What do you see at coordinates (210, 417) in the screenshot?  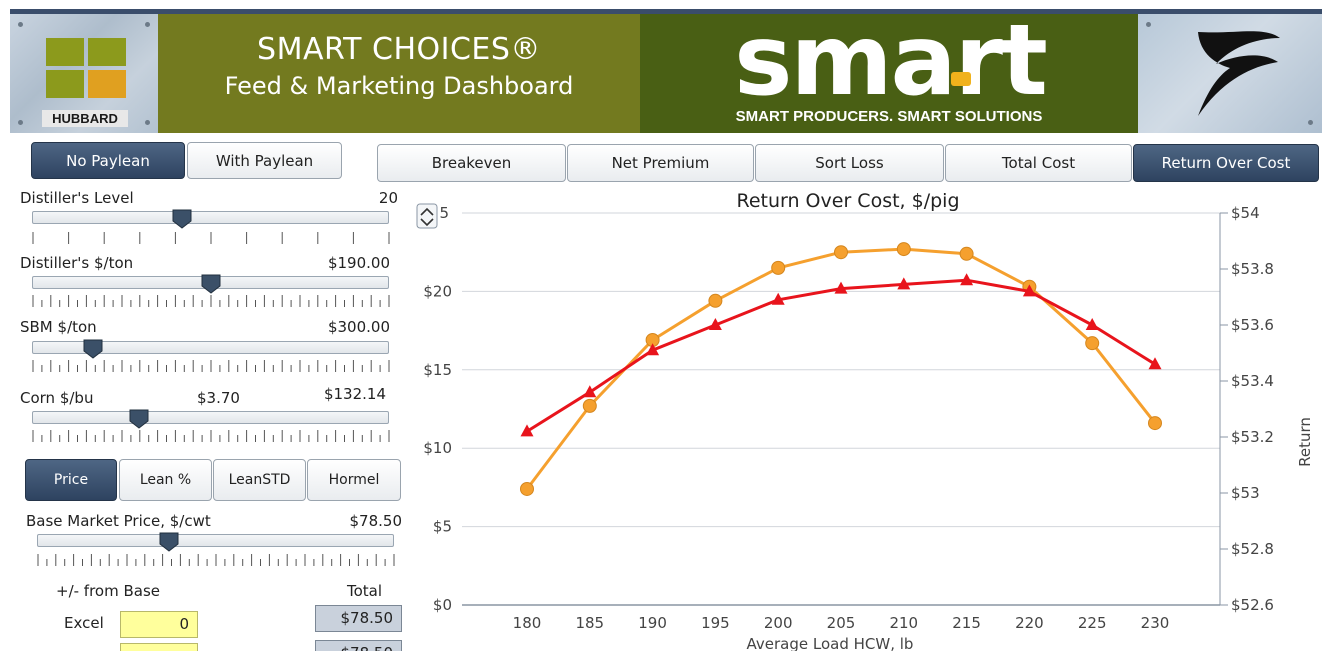 I see `corn-price-slider-track` at bounding box center [210, 417].